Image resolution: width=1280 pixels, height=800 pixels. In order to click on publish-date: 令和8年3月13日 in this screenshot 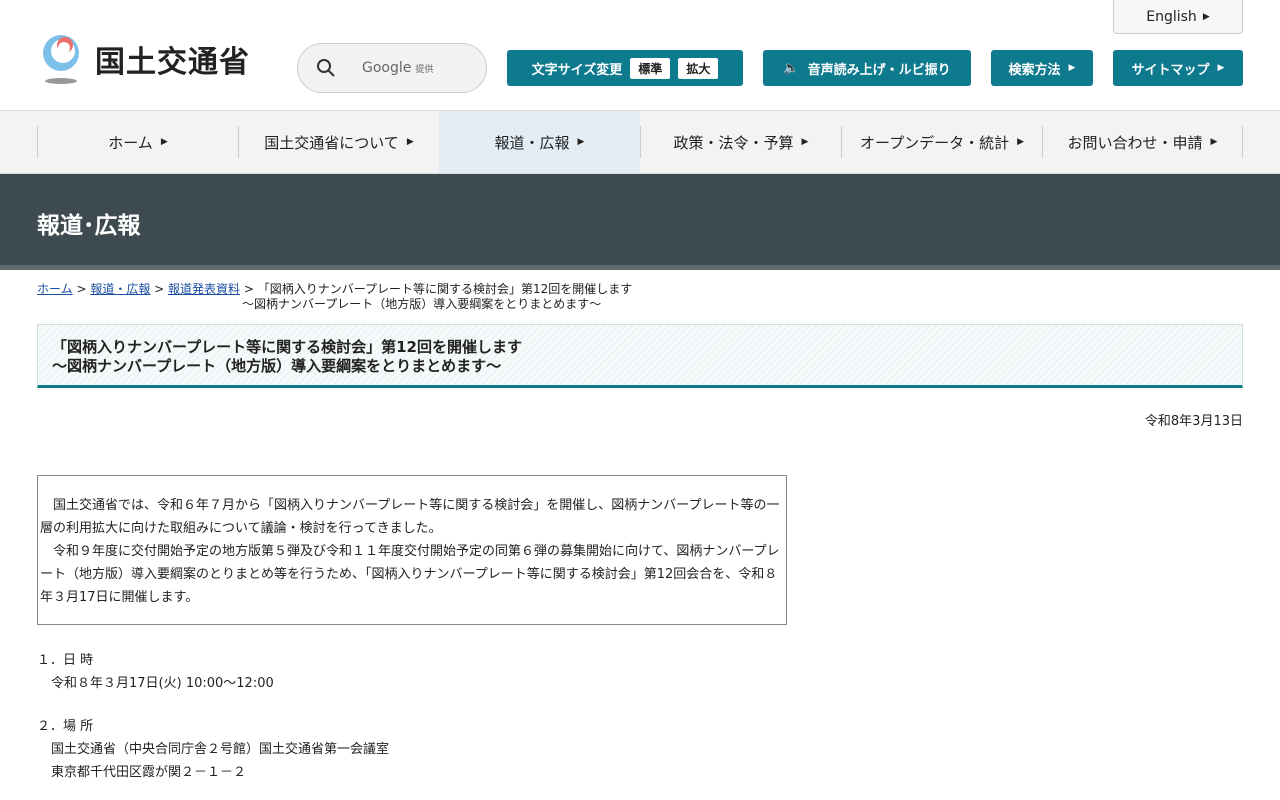, I will do `click(1193, 421)`.